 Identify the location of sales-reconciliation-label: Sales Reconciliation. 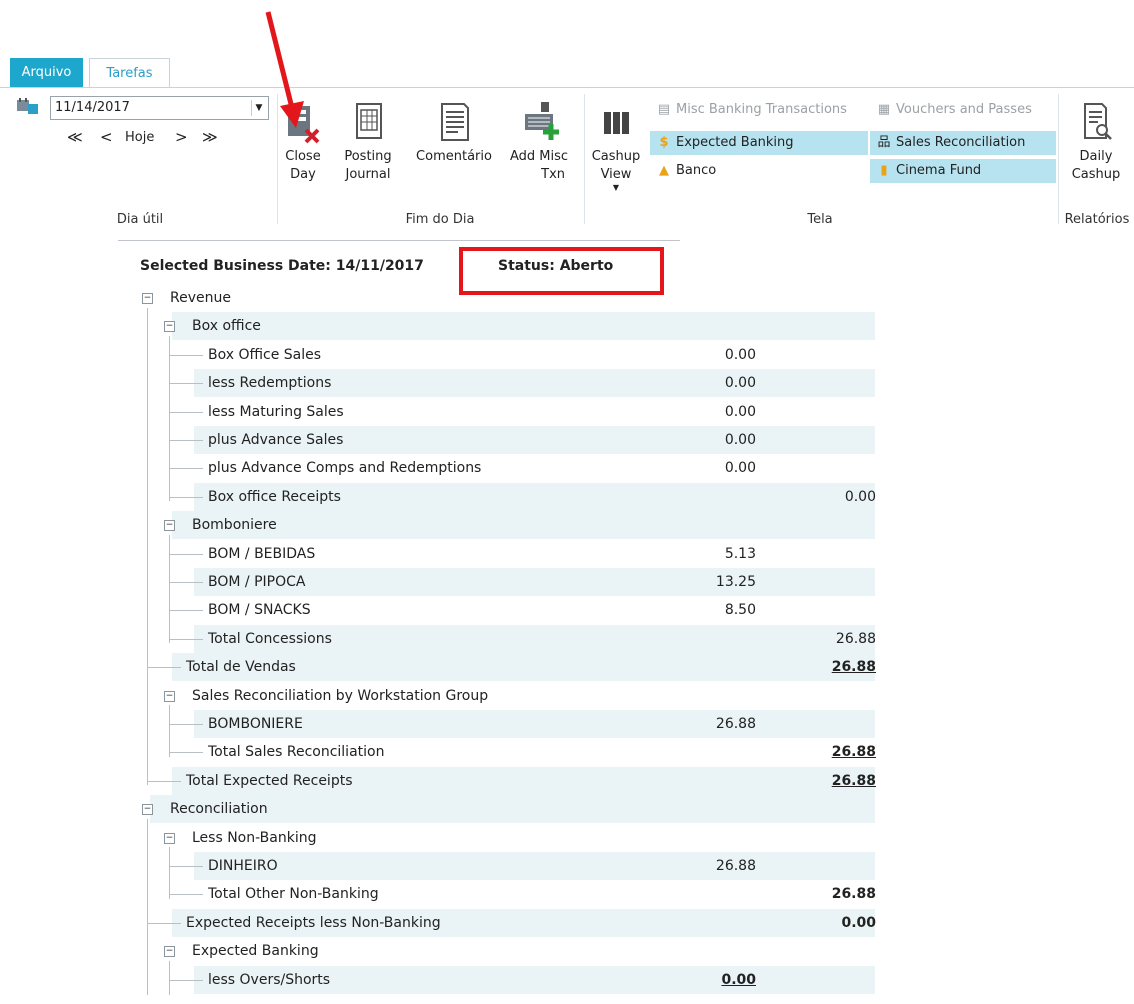
(961, 142).